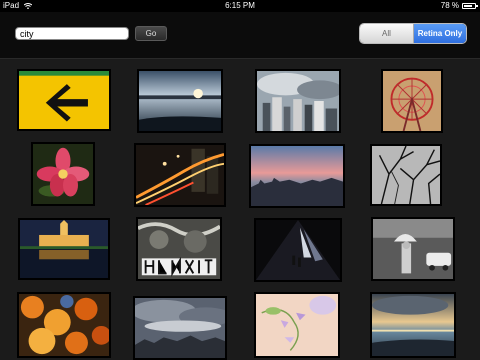  What do you see at coordinates (297, 176) in the screenshot?
I see `photo-thumbnail-sunset-city-view` at bounding box center [297, 176].